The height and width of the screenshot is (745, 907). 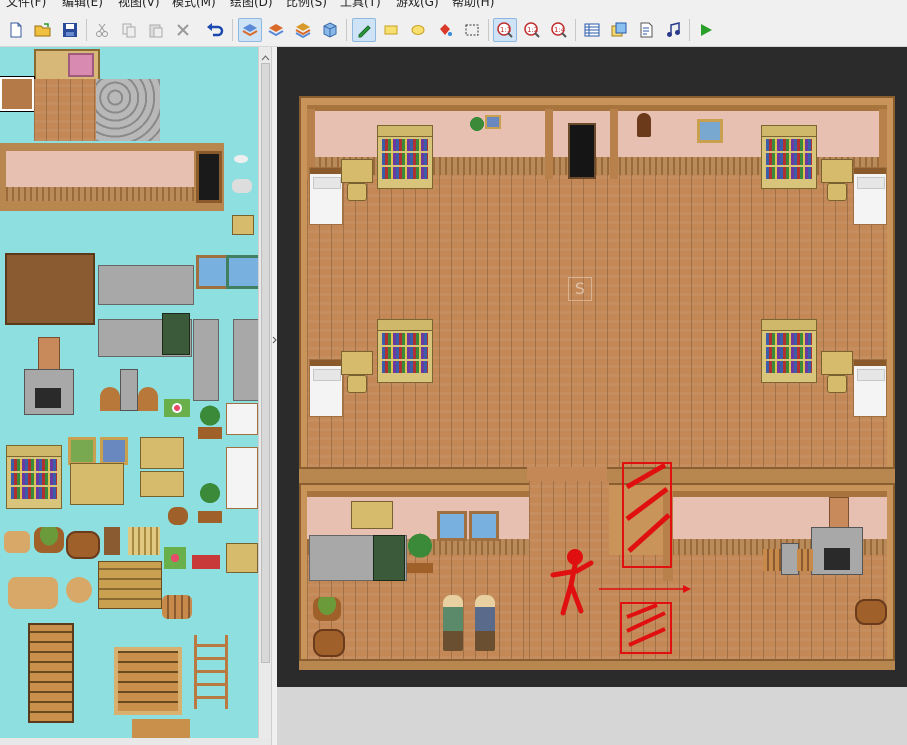 I want to click on painting-tile, so click(x=82, y=451).